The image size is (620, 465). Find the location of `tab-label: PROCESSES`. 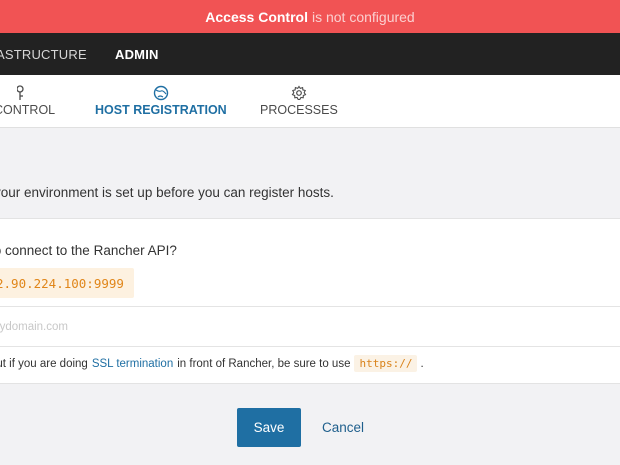

tab-label: PROCESSES is located at coordinates (299, 110).